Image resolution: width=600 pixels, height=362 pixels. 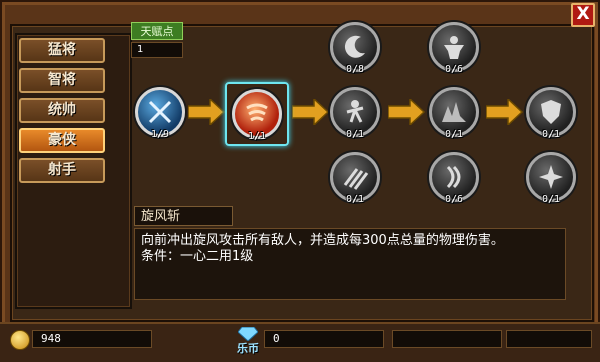 I want to click on crescent-slash-icon, so click(x=354, y=46).